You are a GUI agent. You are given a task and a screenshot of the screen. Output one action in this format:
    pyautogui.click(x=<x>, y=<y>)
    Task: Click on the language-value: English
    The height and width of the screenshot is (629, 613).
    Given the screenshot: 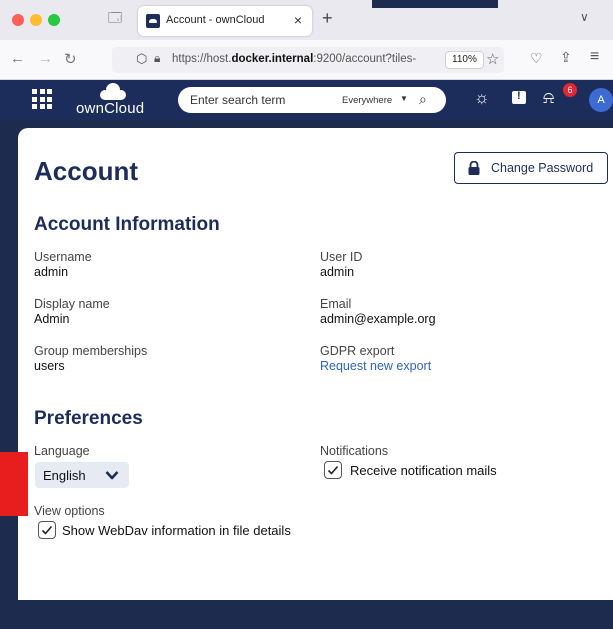 What is the action you would take?
    pyautogui.click(x=64, y=475)
    